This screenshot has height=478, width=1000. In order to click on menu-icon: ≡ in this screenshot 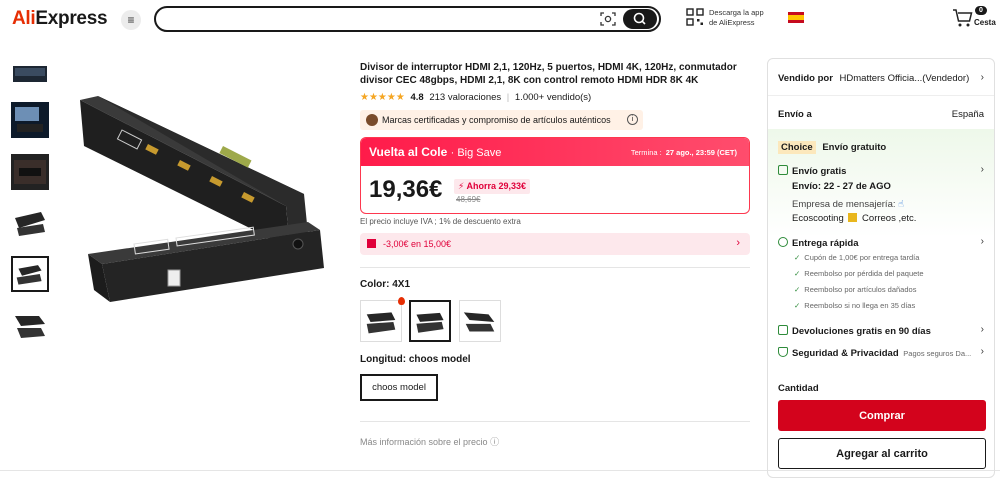, I will do `click(131, 20)`.